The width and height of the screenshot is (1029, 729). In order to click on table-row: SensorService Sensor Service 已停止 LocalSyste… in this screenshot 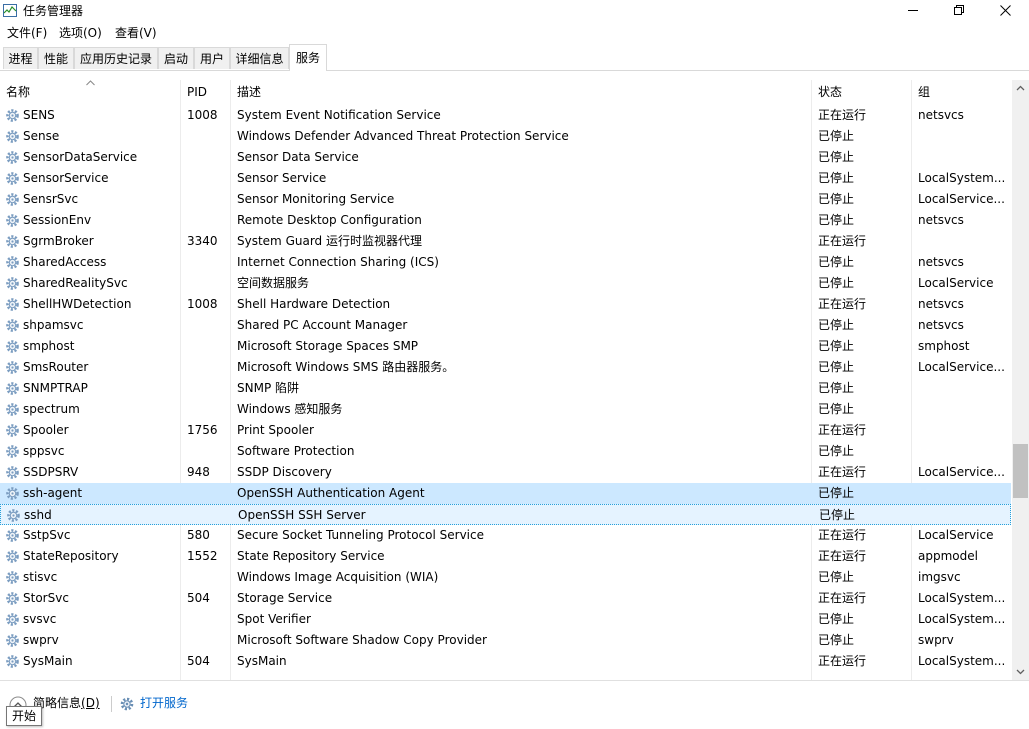, I will do `click(505, 178)`.